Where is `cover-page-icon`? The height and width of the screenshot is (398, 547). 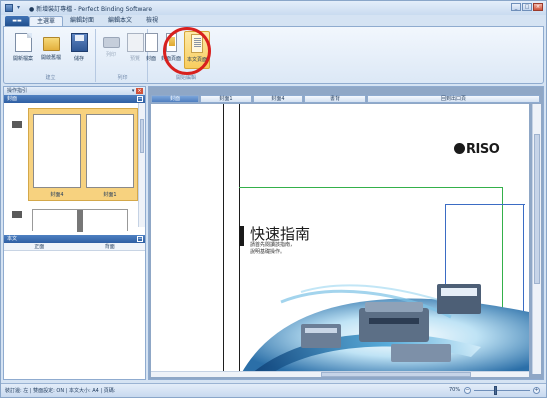 cover-page-icon is located at coordinates (151, 42).